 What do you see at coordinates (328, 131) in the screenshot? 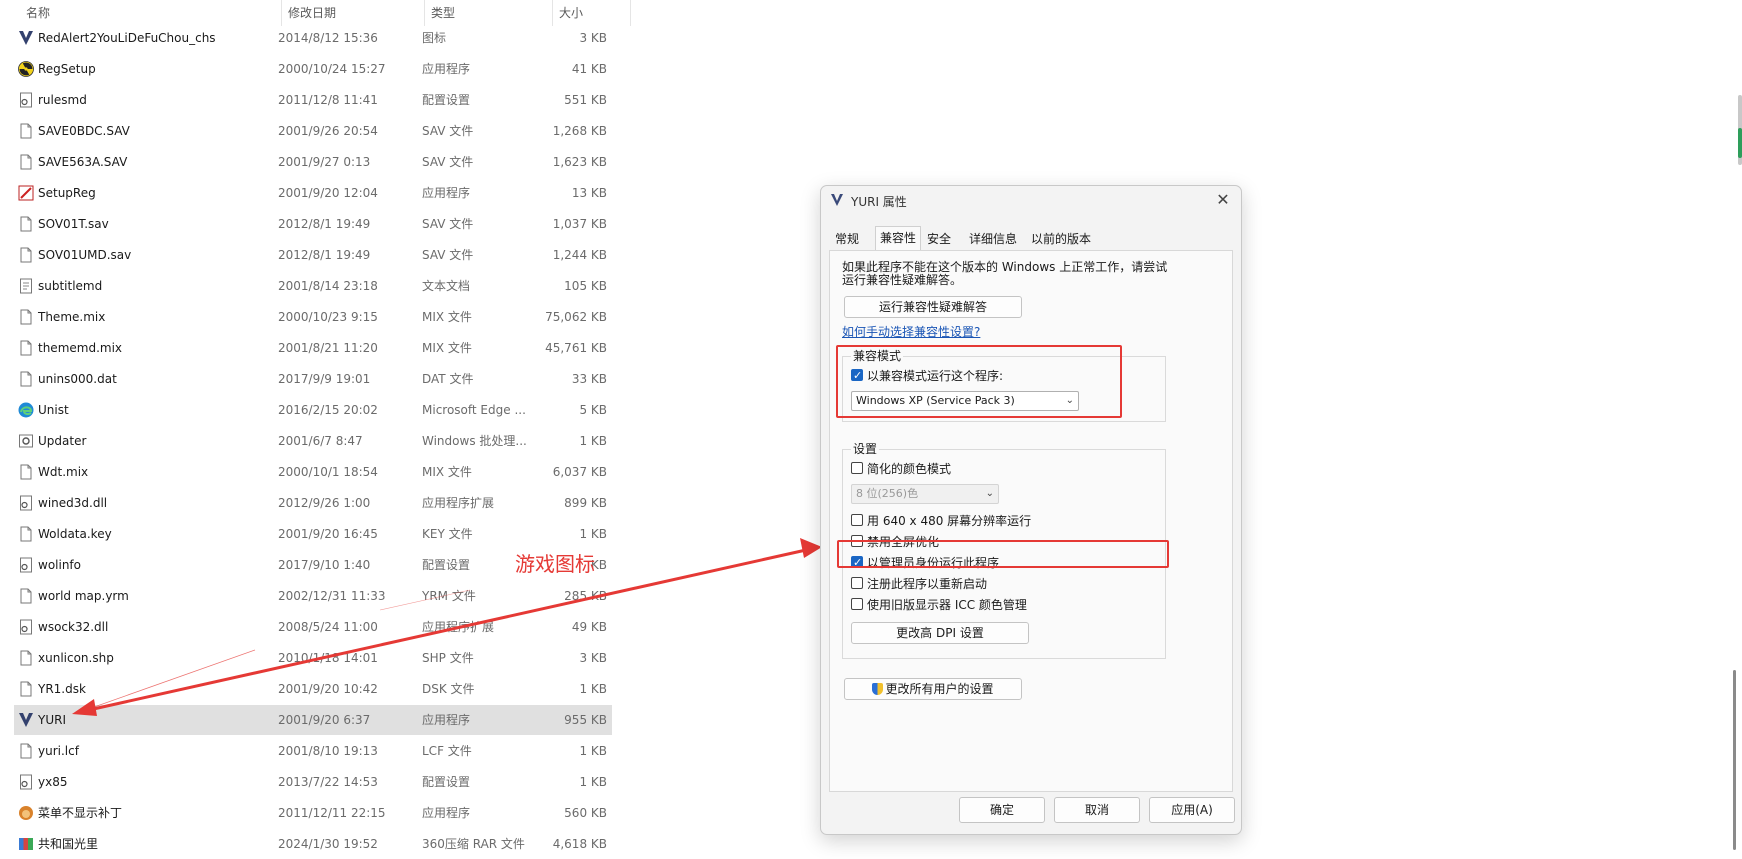
I see `file-date: 2001/9/26 20:54` at bounding box center [328, 131].